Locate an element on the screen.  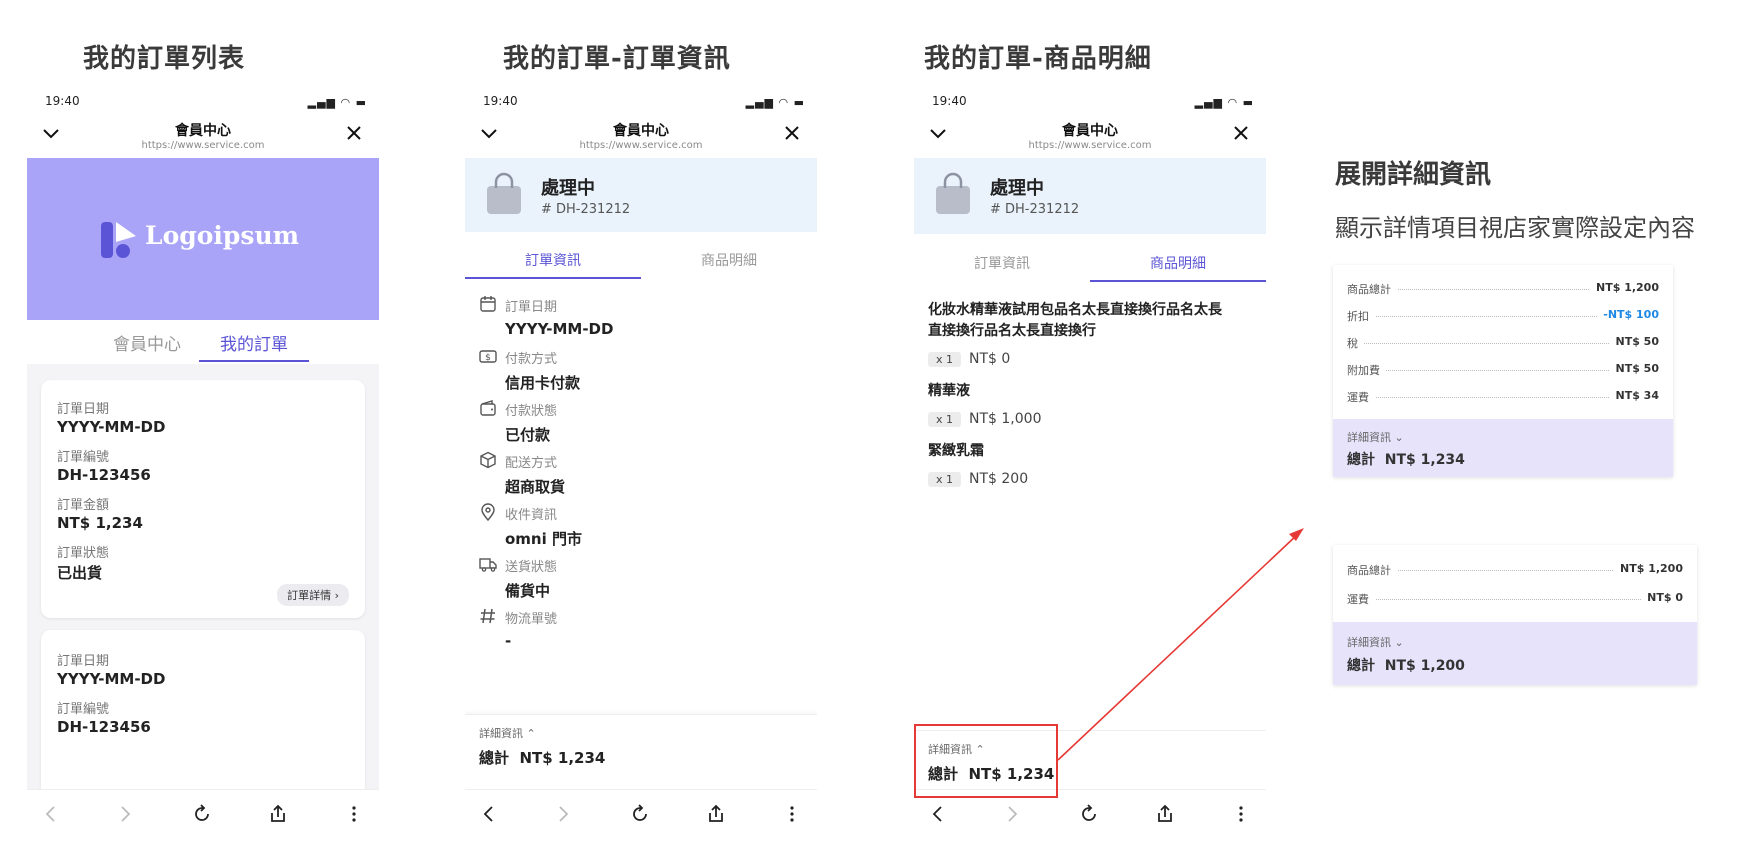
tab-member-center: 會員中心 is located at coordinates (147, 342).